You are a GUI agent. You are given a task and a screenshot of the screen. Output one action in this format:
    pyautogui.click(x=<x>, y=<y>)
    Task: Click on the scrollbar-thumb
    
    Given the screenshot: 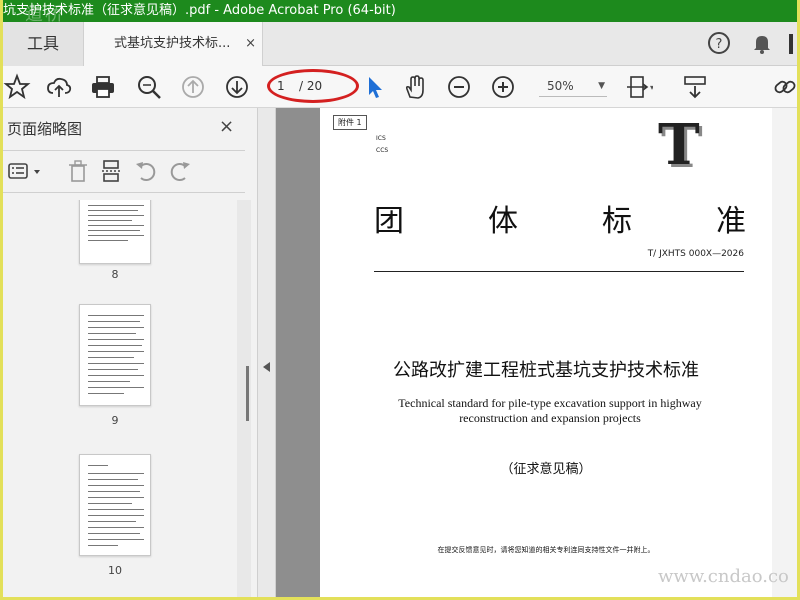 What is the action you would take?
    pyautogui.click(x=247, y=393)
    